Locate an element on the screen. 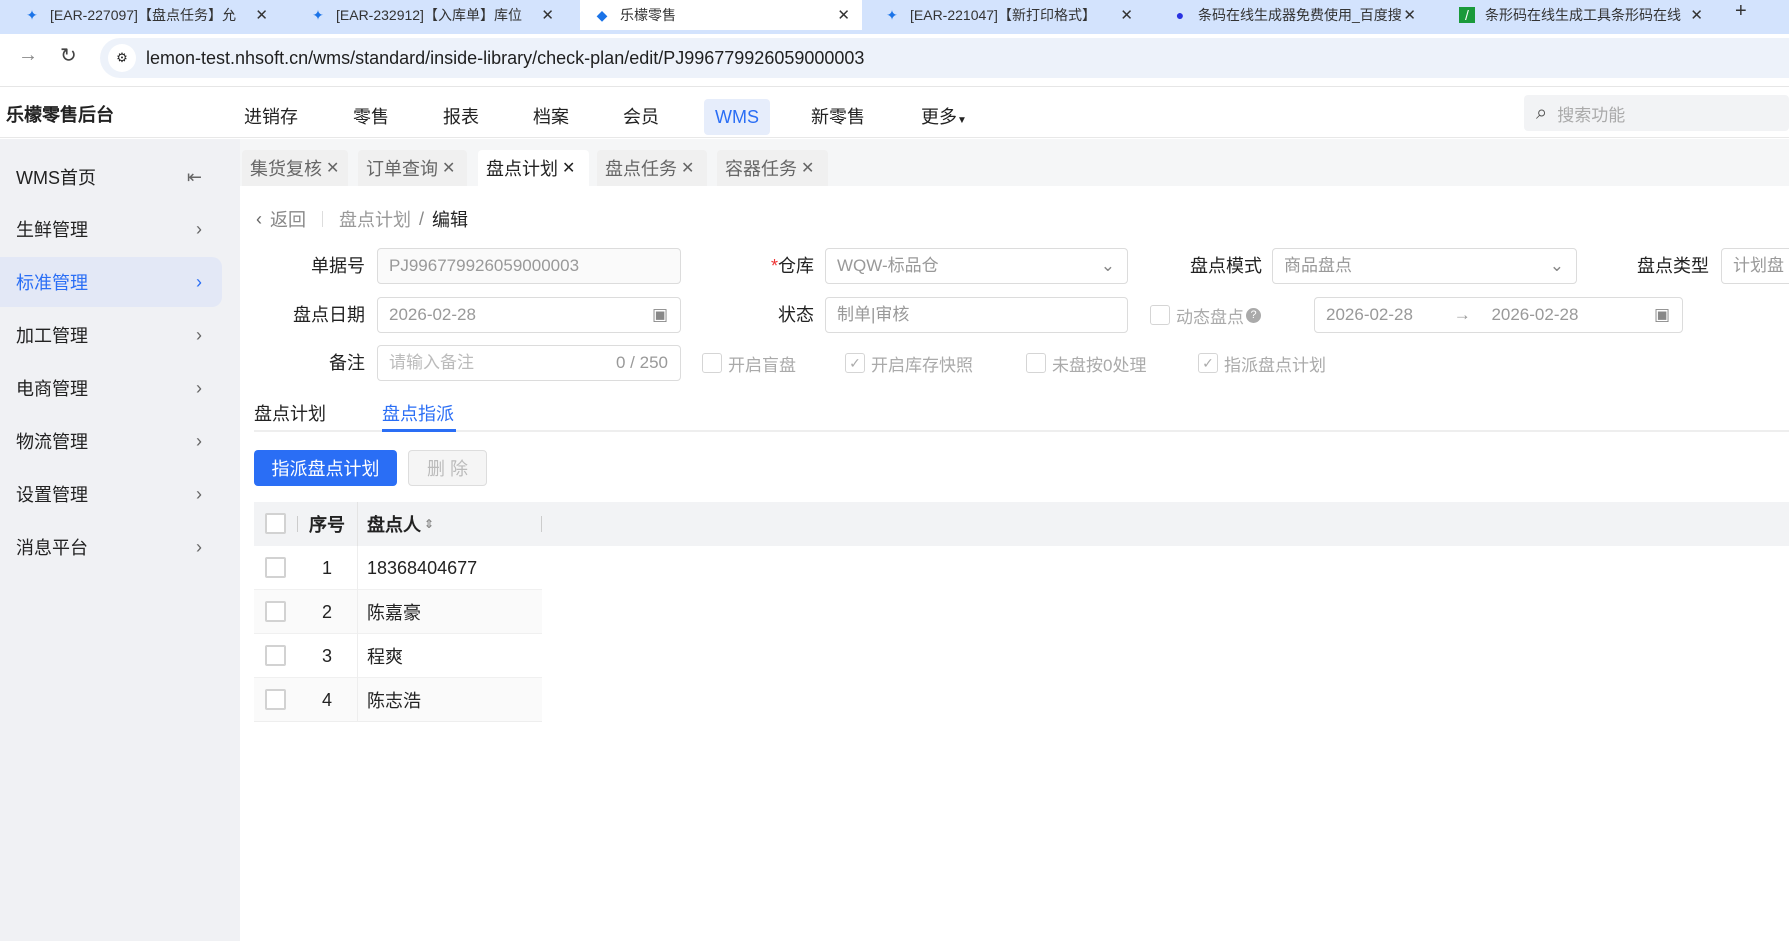  browser-tab: ✦ [EAR-221047]【新打印格式】 ✕ is located at coordinates (1007, 15).